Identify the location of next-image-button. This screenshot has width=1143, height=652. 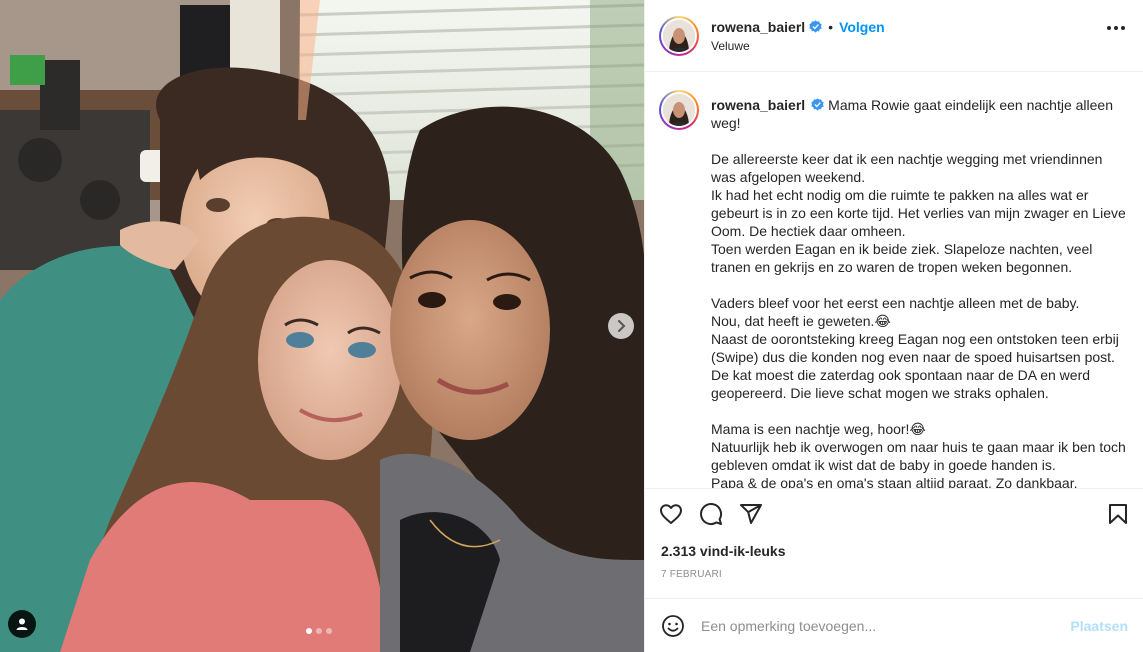
(621, 326).